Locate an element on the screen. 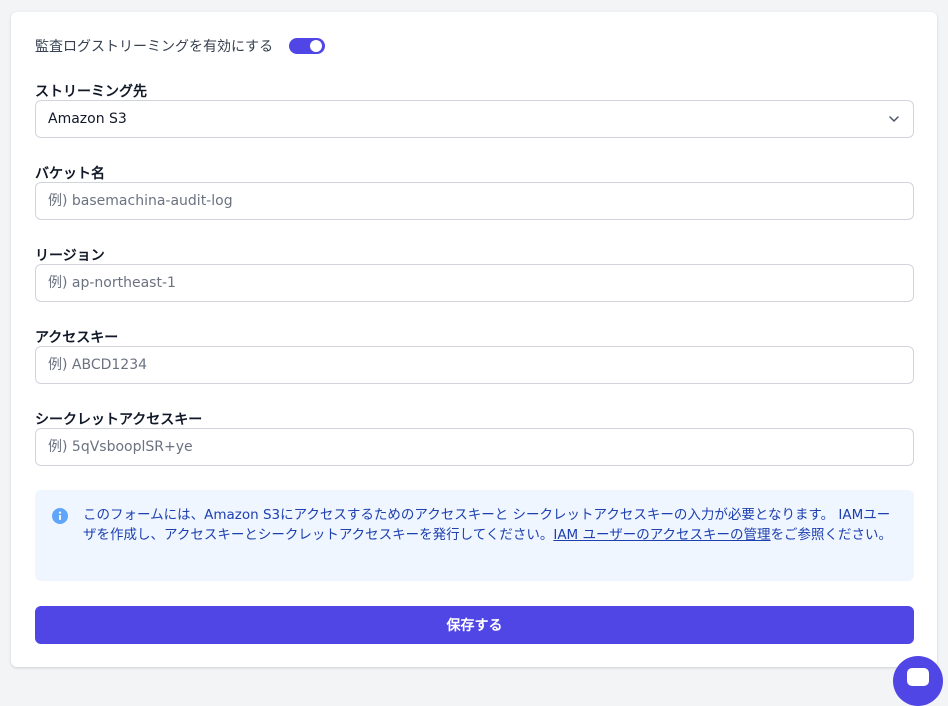  info-text-after: をご参照ください。 is located at coordinates (831, 535).